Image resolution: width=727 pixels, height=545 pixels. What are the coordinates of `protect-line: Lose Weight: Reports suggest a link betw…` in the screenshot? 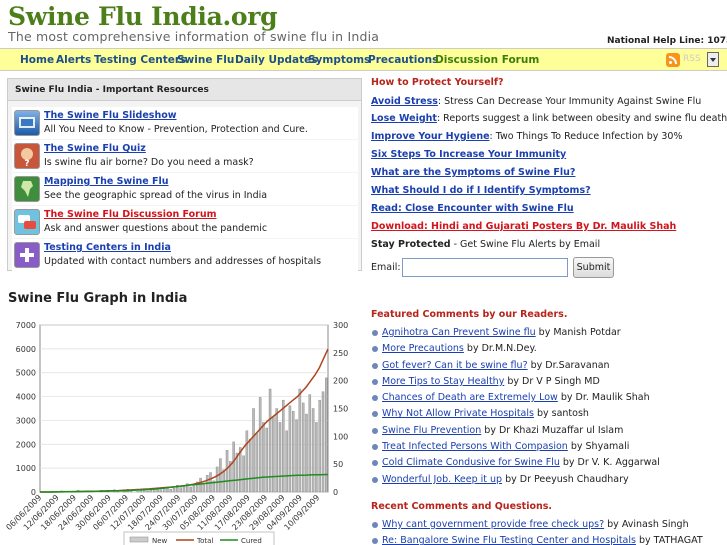 It's located at (549, 118).